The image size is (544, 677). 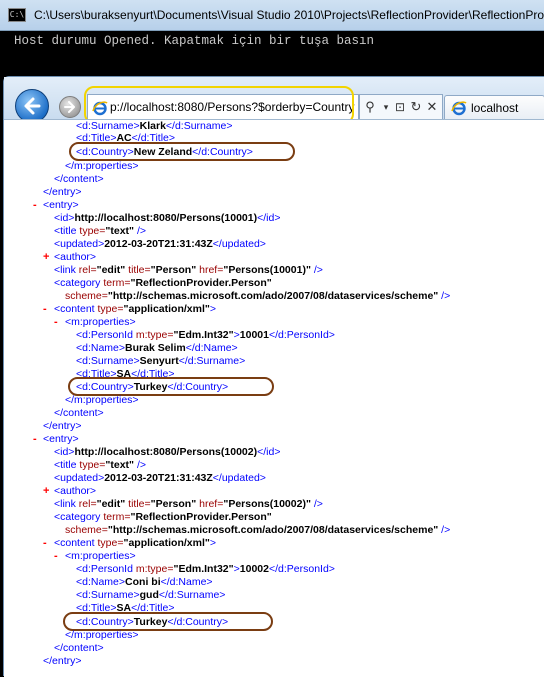 What do you see at coordinates (370, 107) in the screenshot?
I see `search-icon: ⚲` at bounding box center [370, 107].